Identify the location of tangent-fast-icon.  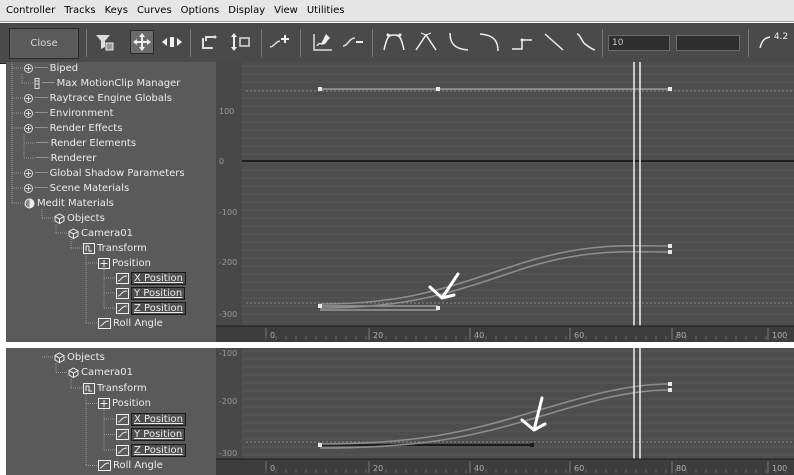
(458, 42).